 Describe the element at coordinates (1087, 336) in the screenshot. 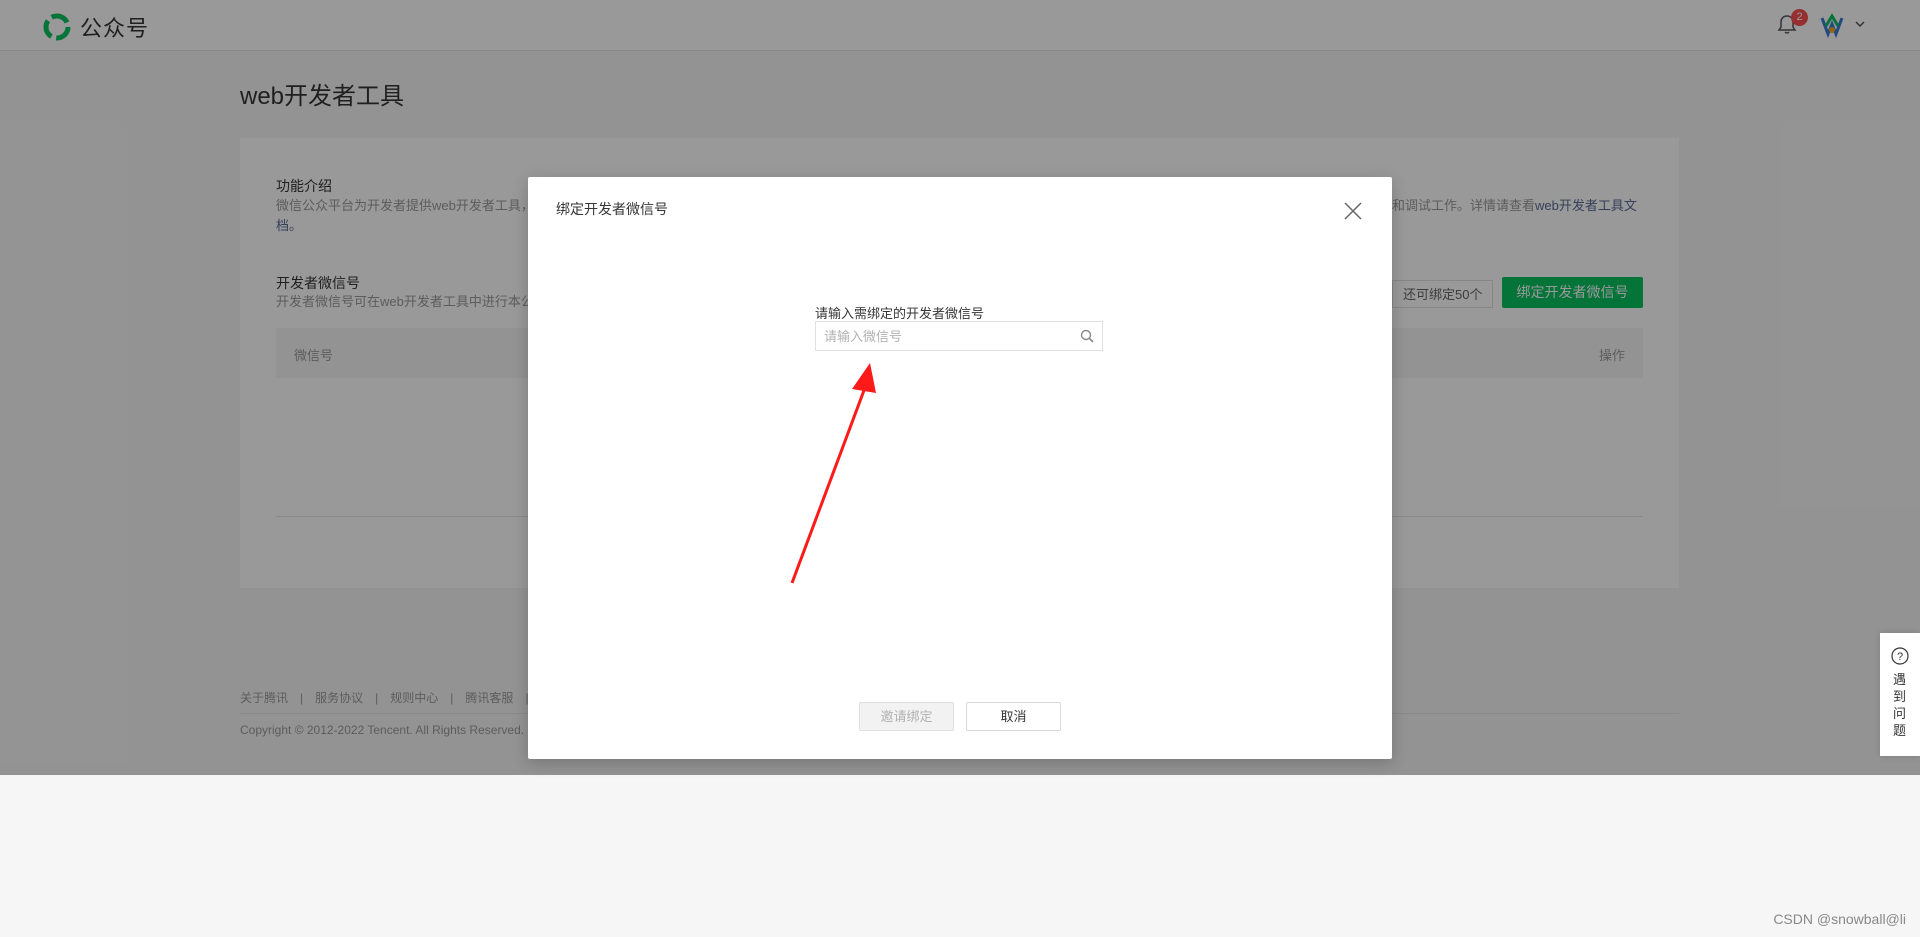

I see `search-icon` at that location.